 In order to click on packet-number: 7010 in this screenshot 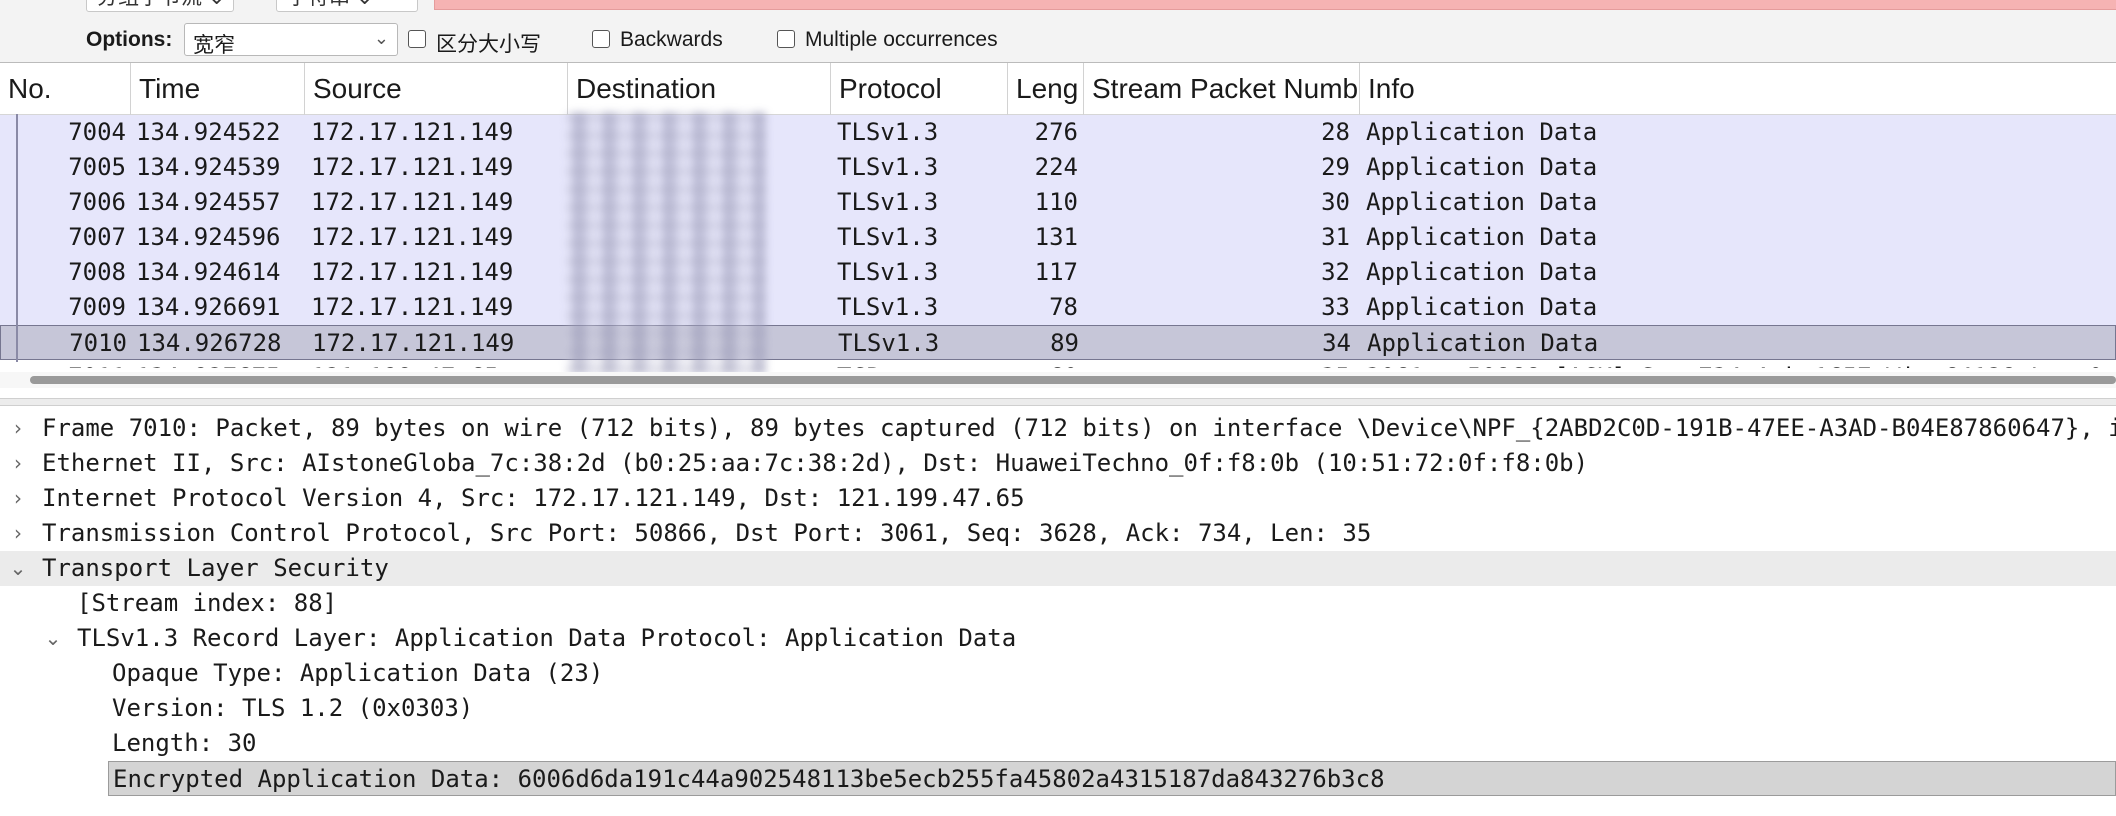, I will do `click(98, 343)`.